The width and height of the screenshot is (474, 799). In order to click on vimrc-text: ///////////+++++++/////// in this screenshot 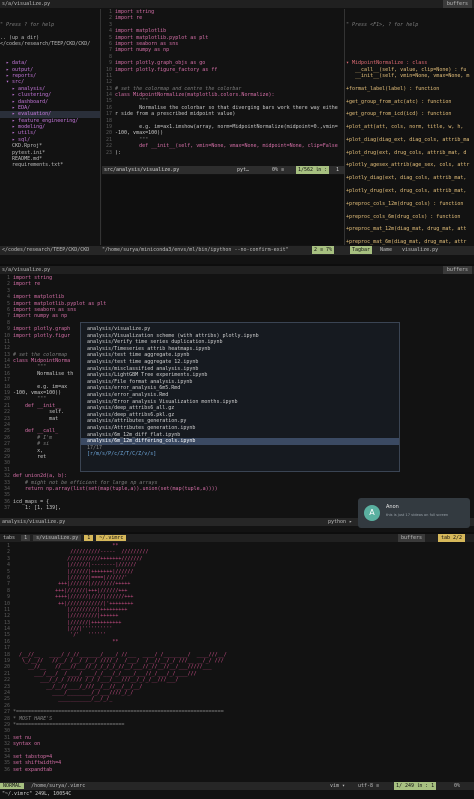, I will do `click(78, 558)`.